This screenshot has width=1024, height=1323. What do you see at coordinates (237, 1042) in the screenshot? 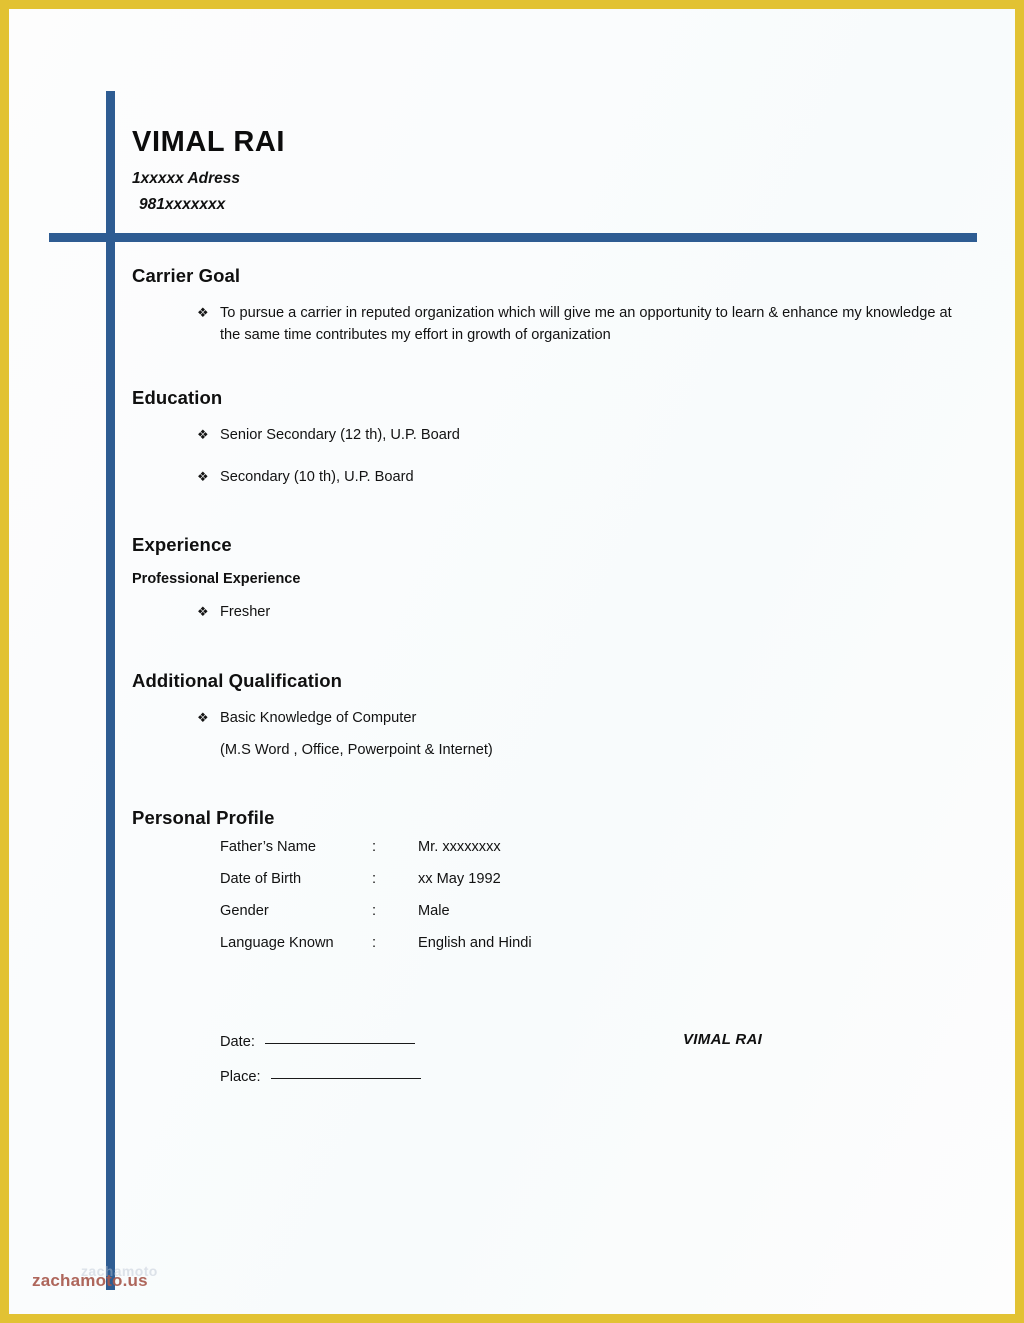
I see `date-label: Date:` at bounding box center [237, 1042].